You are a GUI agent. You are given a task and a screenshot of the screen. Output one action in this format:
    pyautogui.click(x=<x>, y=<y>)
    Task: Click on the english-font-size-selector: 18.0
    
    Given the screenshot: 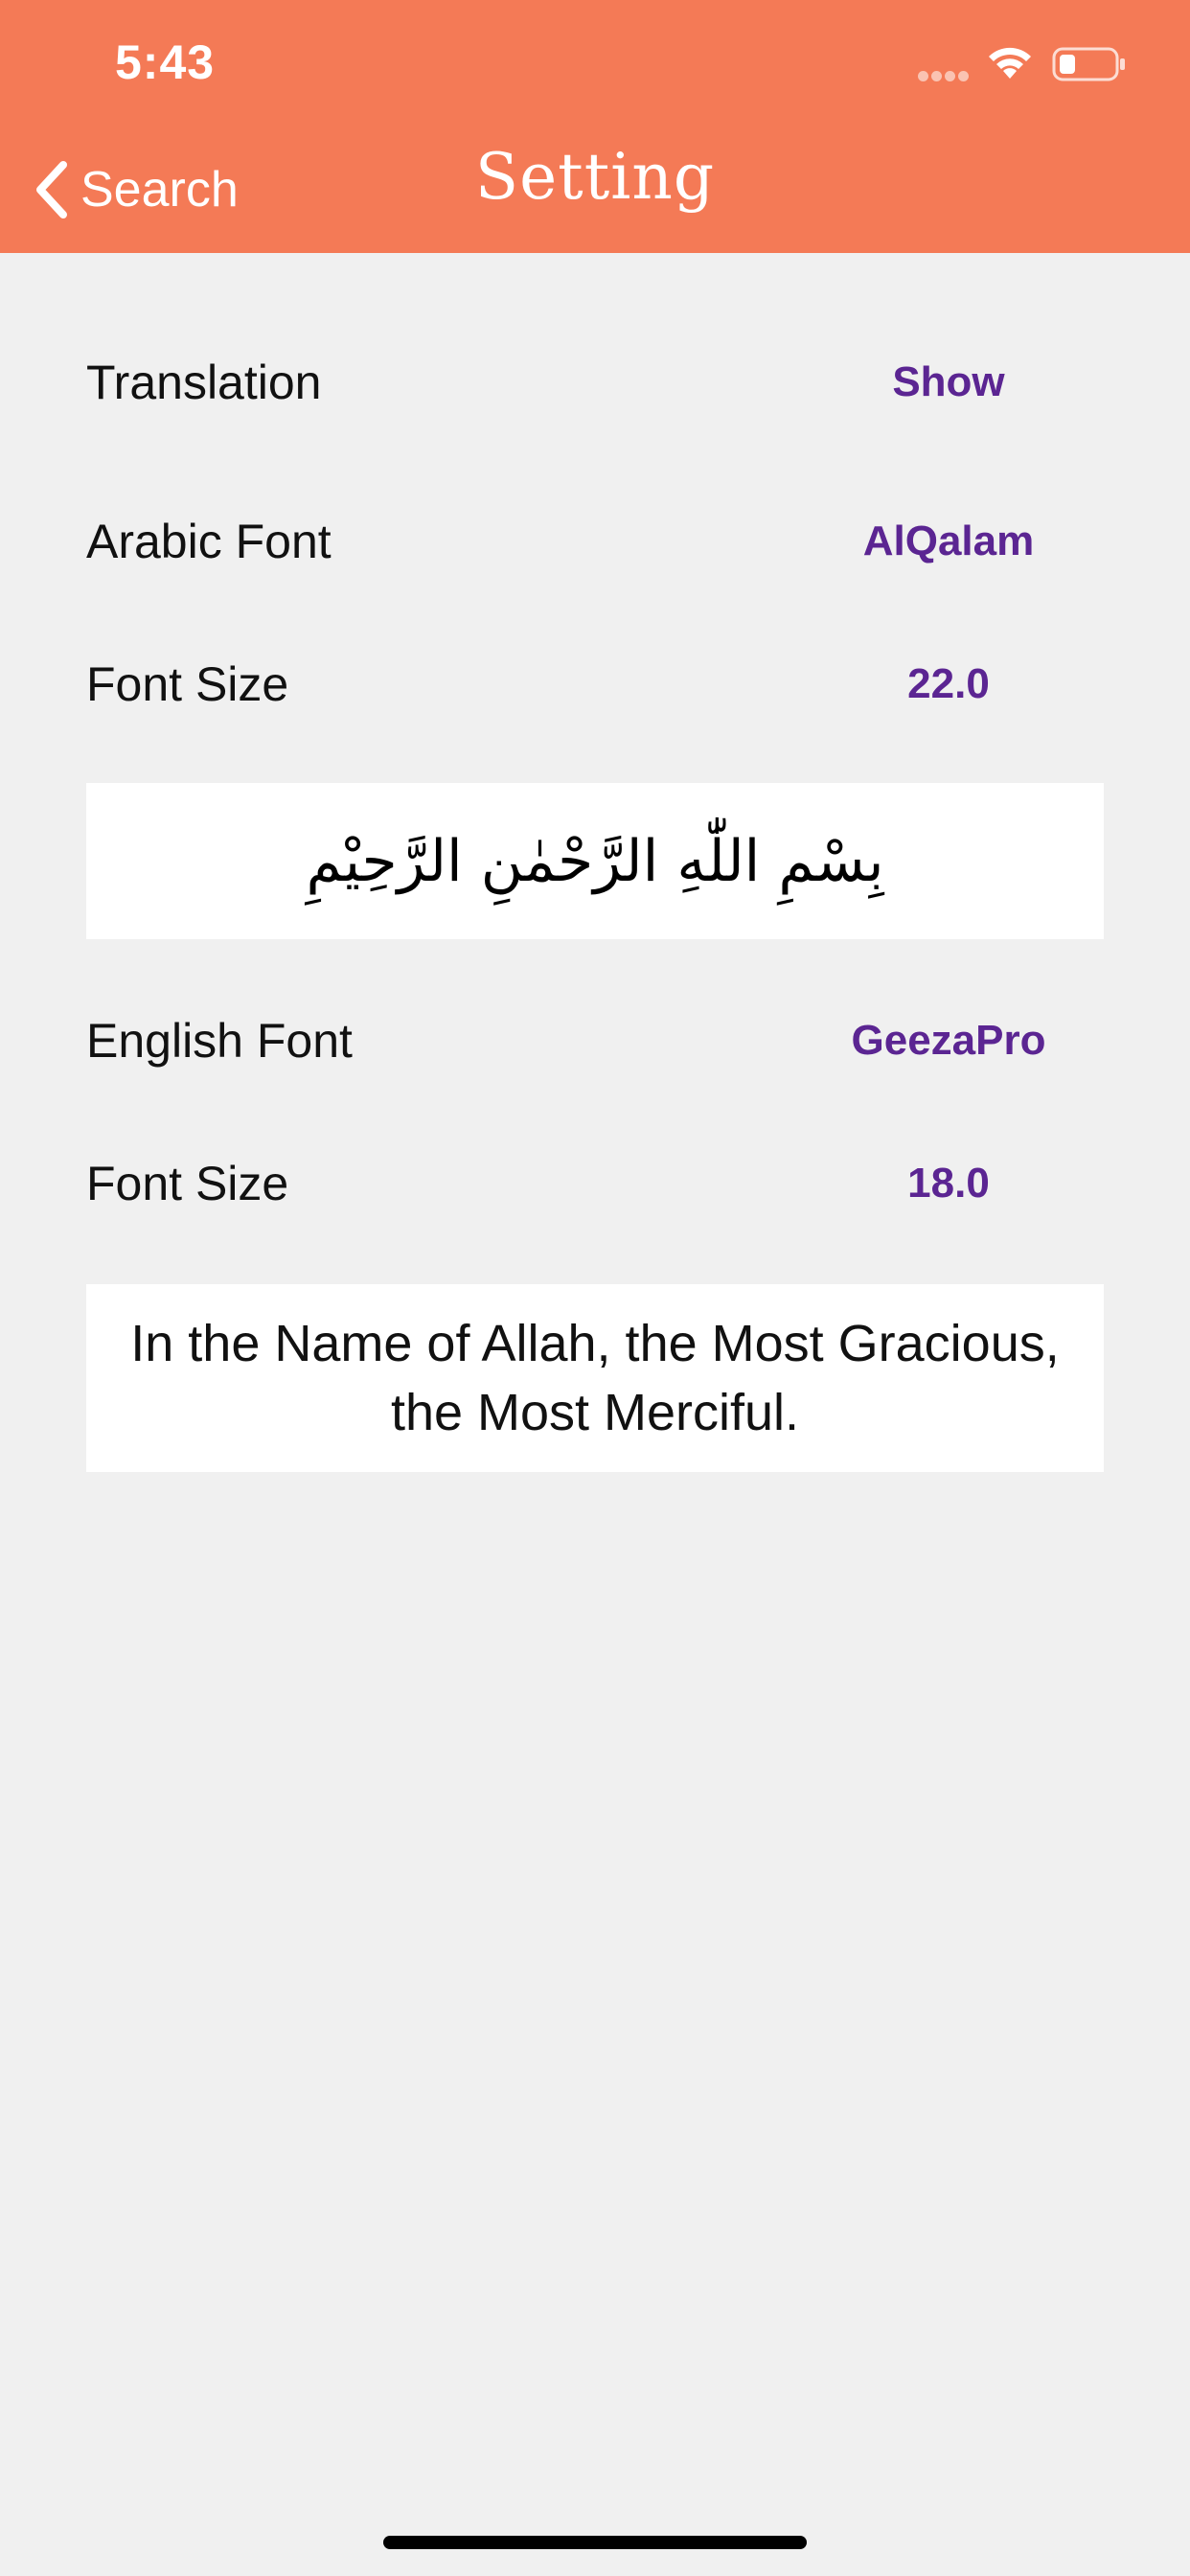 What is the action you would take?
    pyautogui.click(x=949, y=1183)
    